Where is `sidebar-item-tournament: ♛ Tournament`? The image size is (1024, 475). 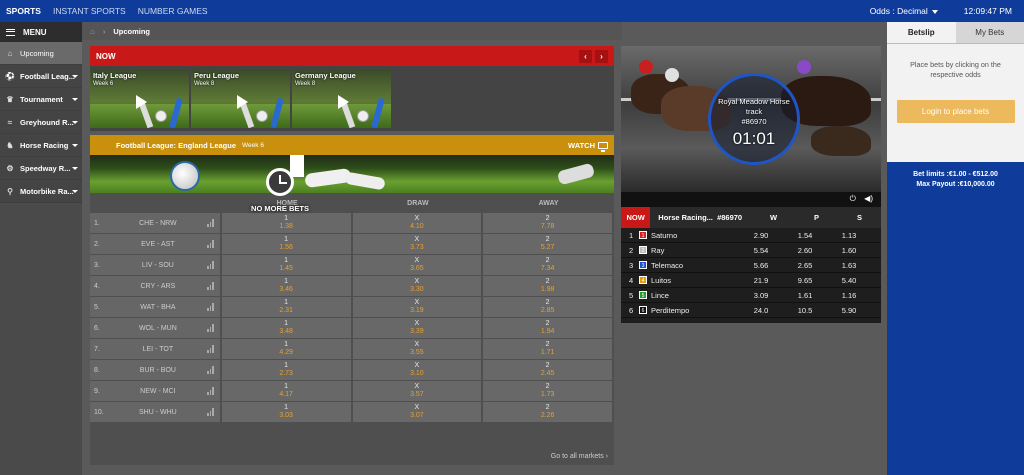 sidebar-item-tournament: ♛ Tournament is located at coordinates (41, 99).